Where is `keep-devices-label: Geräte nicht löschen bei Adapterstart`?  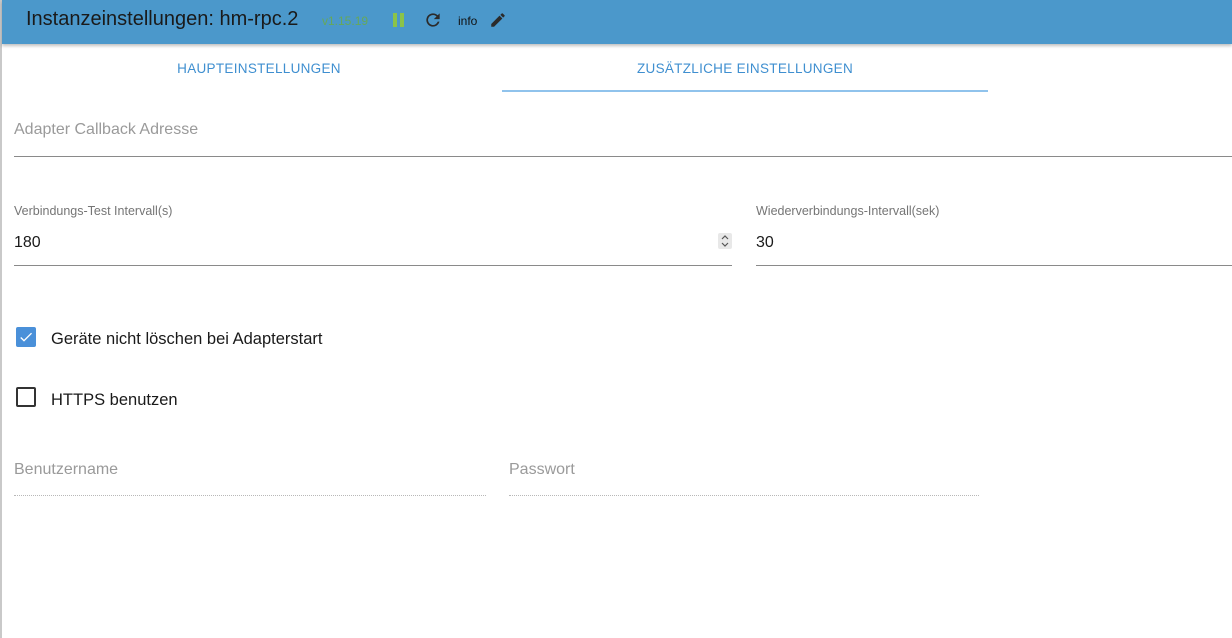 keep-devices-label: Geräte nicht löschen bei Adapterstart is located at coordinates (187, 339).